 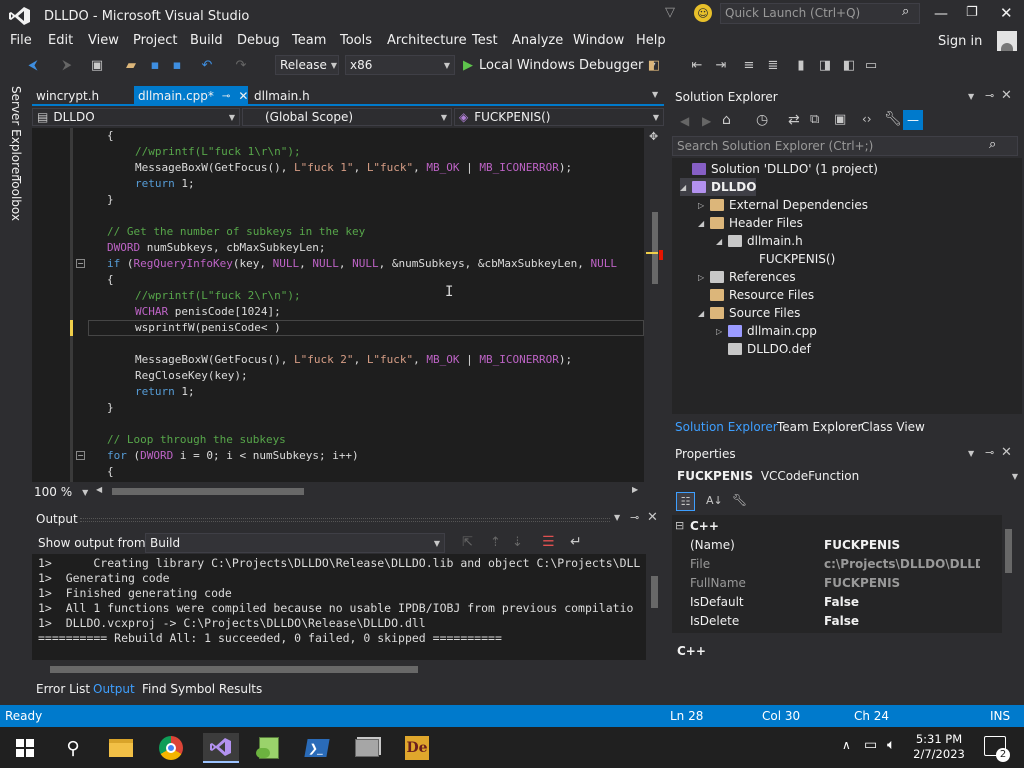 What do you see at coordinates (177, 65) in the screenshot?
I see `save-all-icon: ▪` at bounding box center [177, 65].